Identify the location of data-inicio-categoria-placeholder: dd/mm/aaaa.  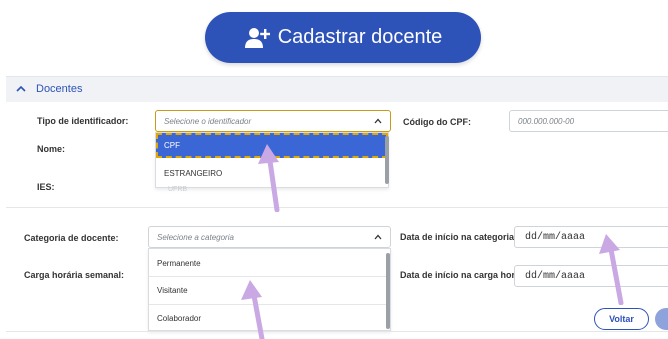
(555, 237).